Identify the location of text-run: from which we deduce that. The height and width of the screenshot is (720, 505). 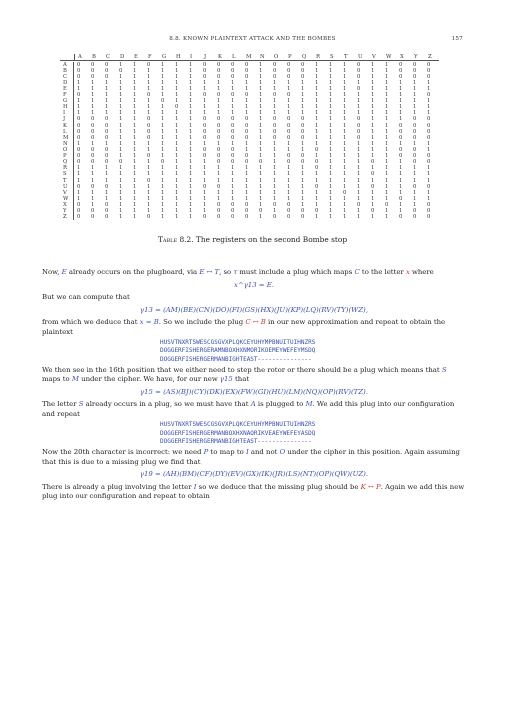
(91, 322).